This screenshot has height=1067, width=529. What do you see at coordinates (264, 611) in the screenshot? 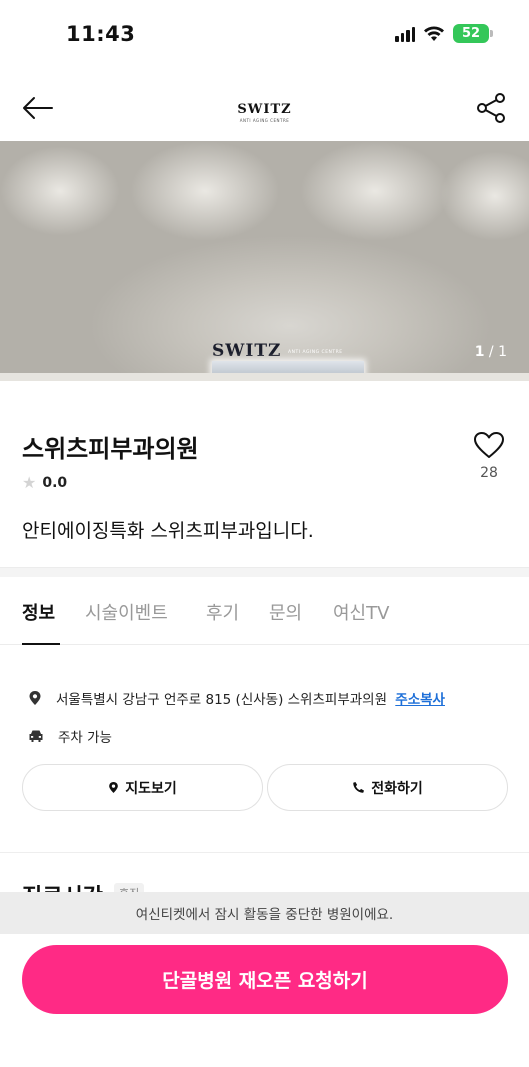
I see `tab-bar: 정보 시술이벤트 후기 문의 여신TV` at bounding box center [264, 611].